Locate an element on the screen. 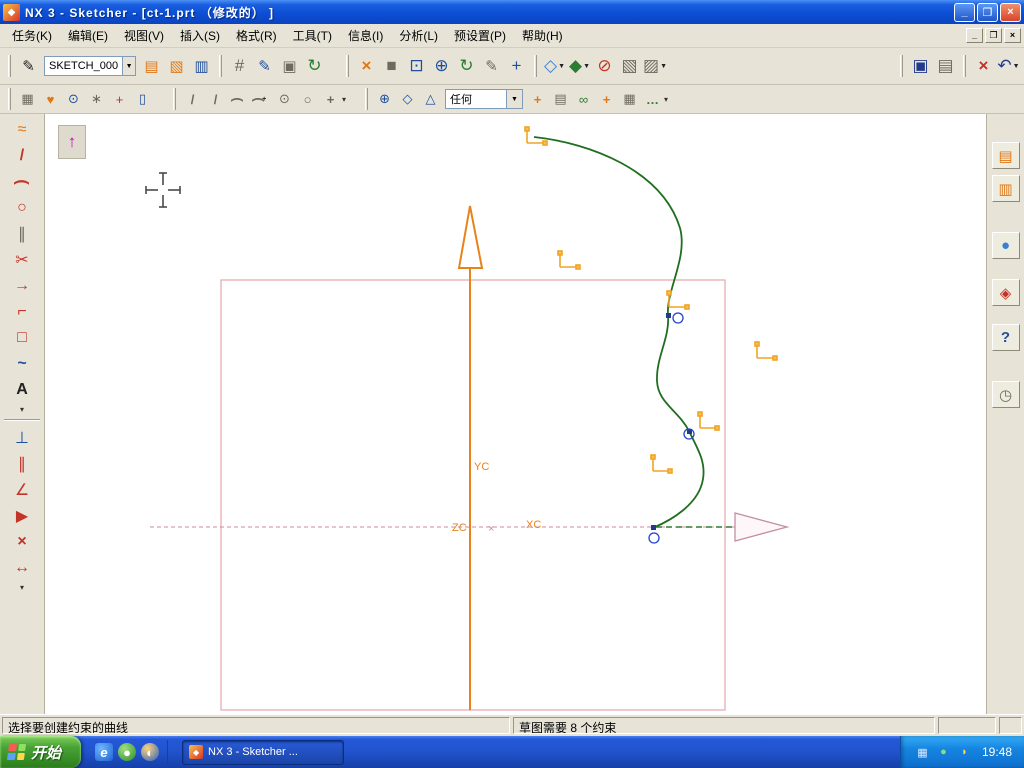 The image size is (1024, 768). snap-grid-icon: # is located at coordinates (239, 66).